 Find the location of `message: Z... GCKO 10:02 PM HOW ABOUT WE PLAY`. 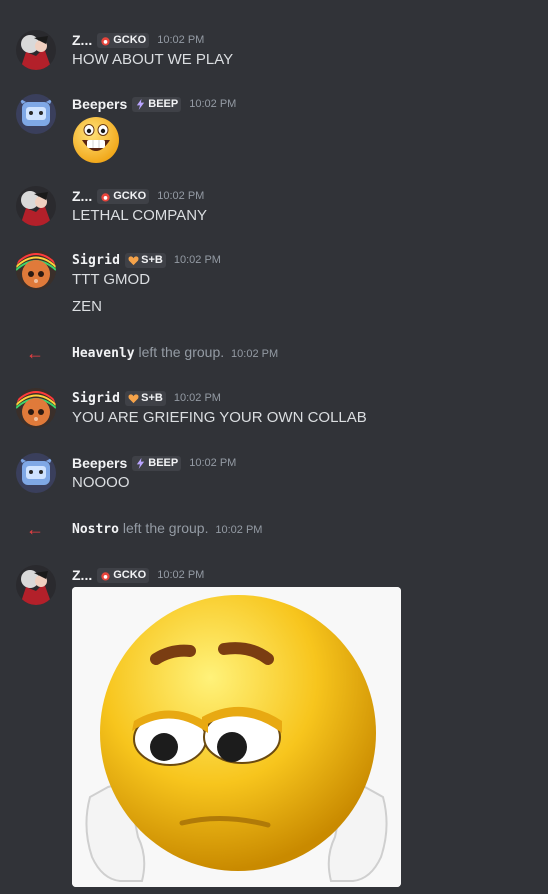

message: Z... GCKO 10:02 PM HOW ABOUT WE PLAY is located at coordinates (274, 52).